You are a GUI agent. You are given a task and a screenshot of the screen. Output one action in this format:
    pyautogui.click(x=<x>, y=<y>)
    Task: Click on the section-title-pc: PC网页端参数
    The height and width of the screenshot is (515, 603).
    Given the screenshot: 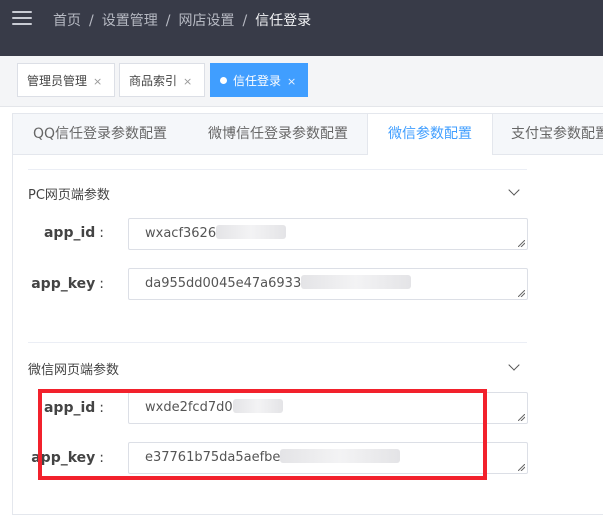 What is the action you would take?
    pyautogui.click(x=69, y=195)
    